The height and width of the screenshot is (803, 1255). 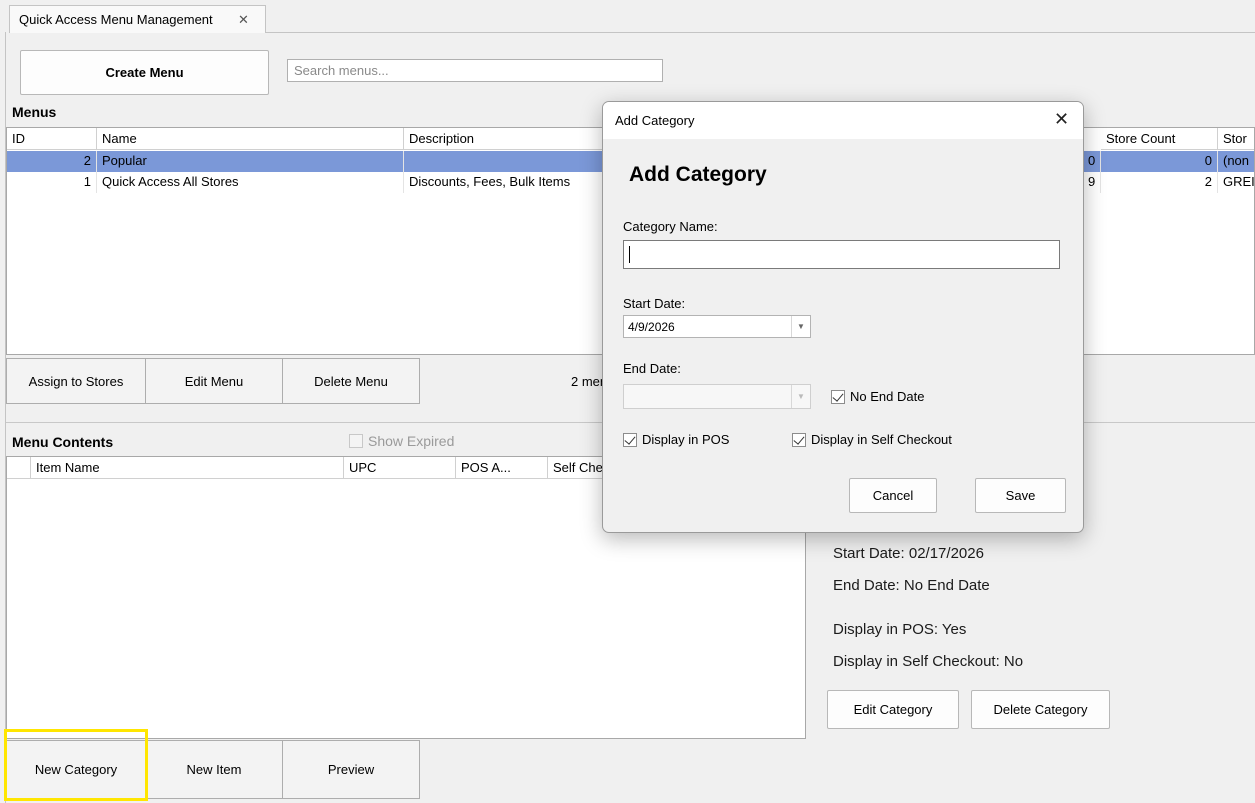 I want to click on text-caret, so click(x=629, y=254).